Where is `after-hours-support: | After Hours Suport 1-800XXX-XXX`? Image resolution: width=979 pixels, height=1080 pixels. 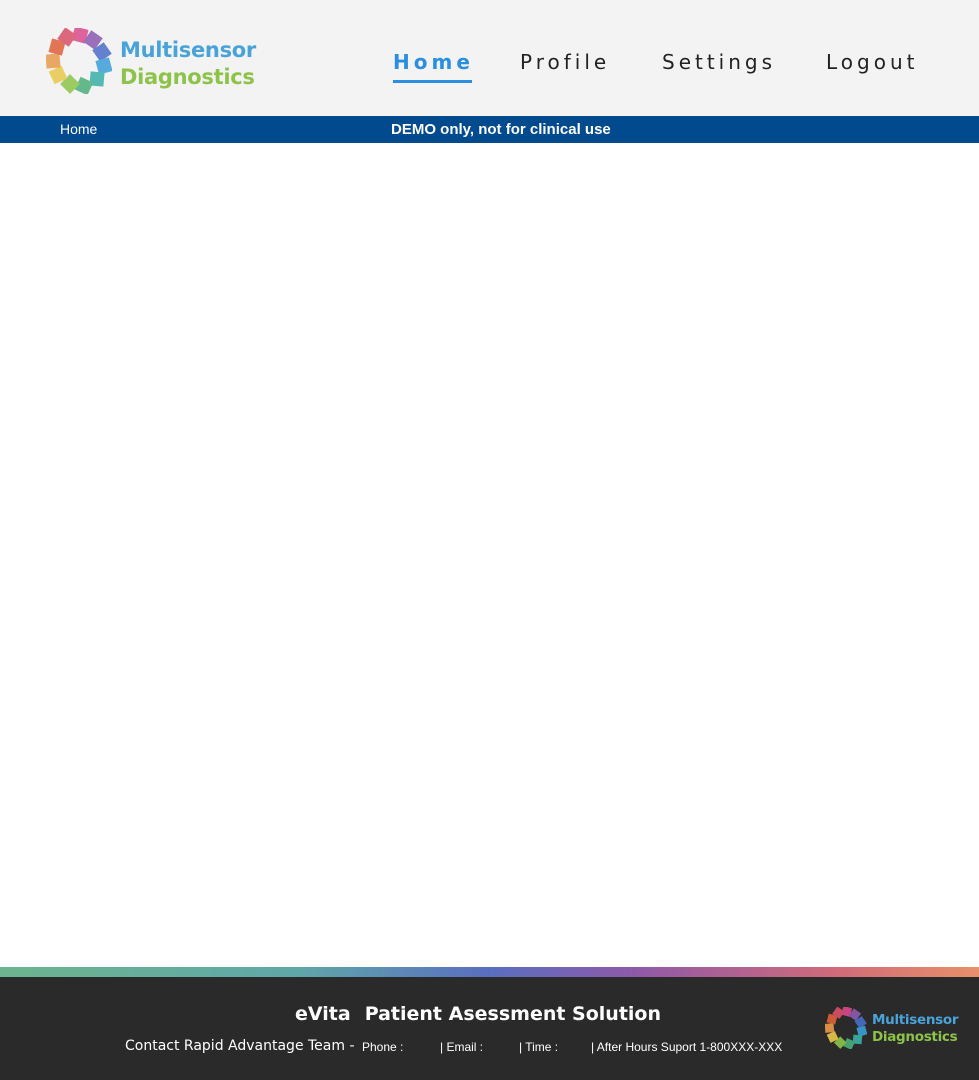
after-hours-support: | After Hours Suport 1-800XXX-XXX is located at coordinates (687, 1047).